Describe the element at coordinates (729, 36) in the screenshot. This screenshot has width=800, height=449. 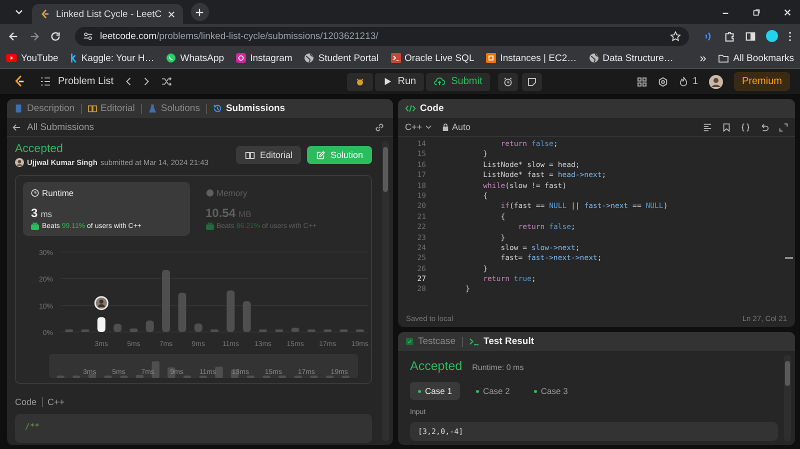
I see `puzzle-icon` at that location.